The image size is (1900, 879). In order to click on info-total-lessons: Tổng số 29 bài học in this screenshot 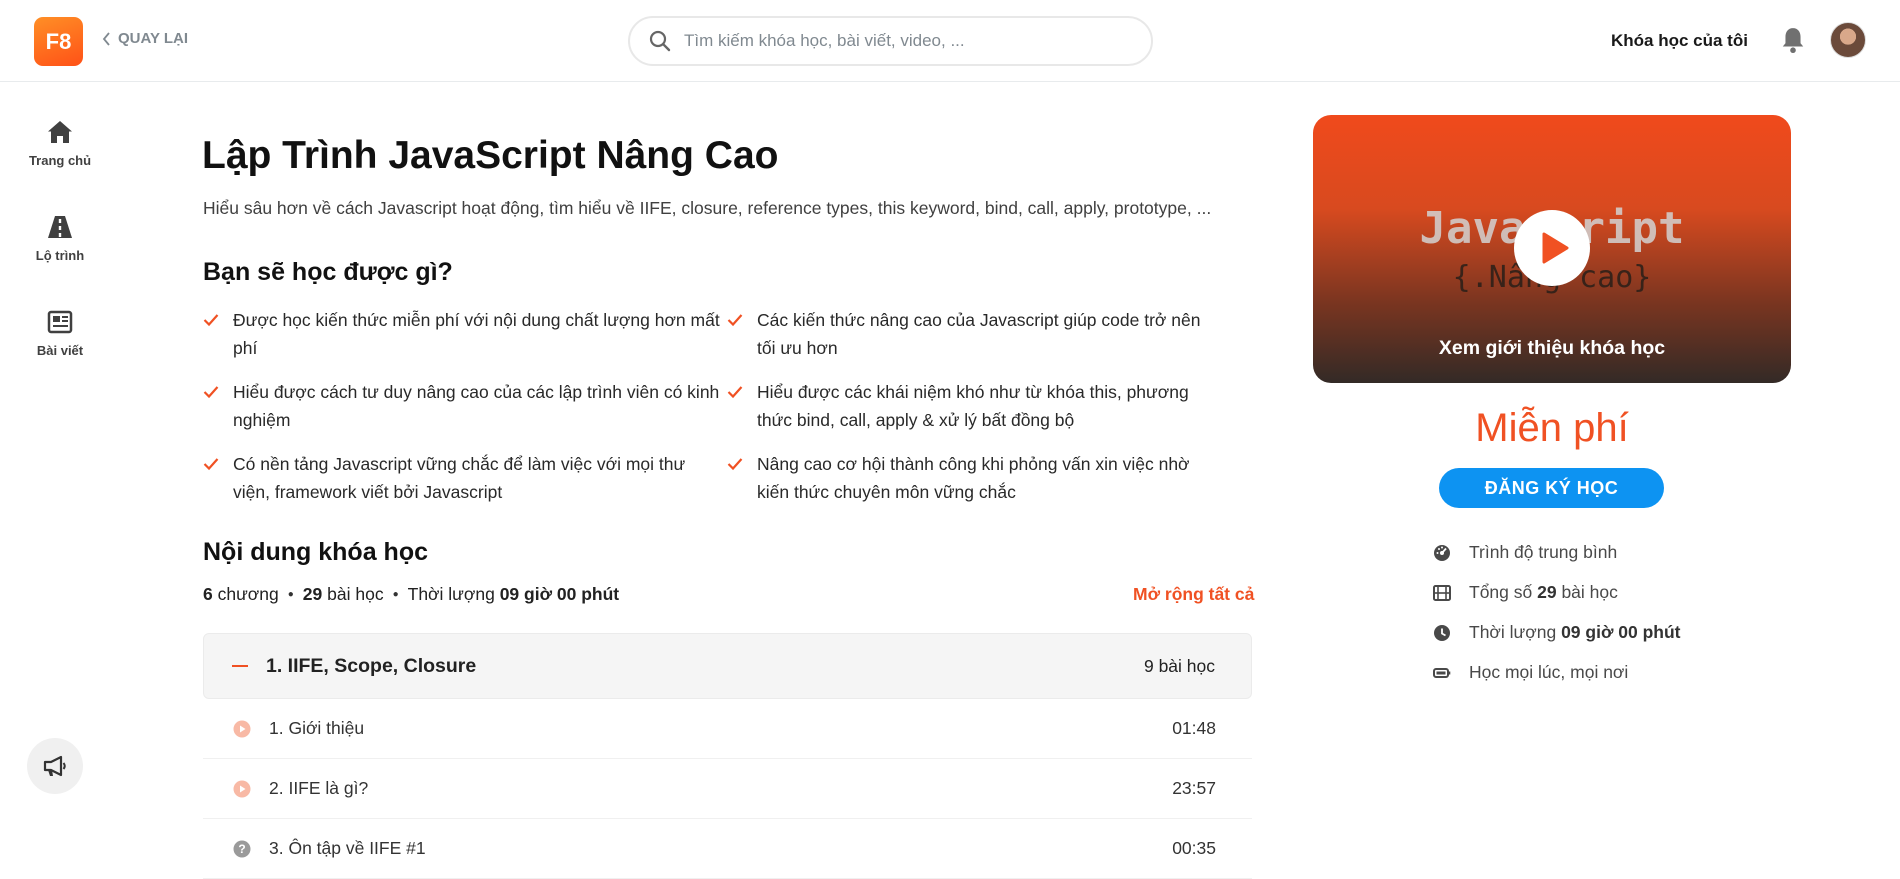, I will do `click(1525, 592)`.